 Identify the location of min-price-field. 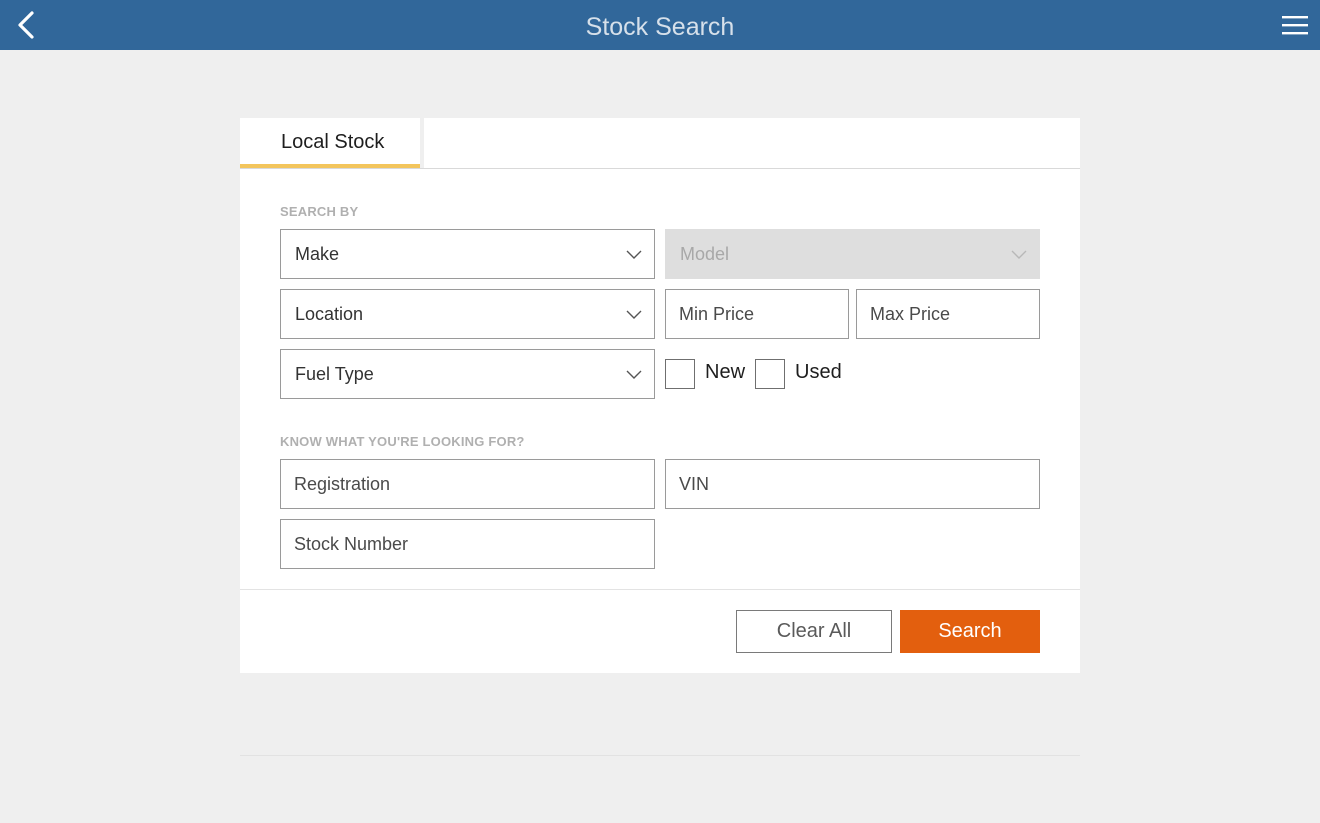
(757, 314).